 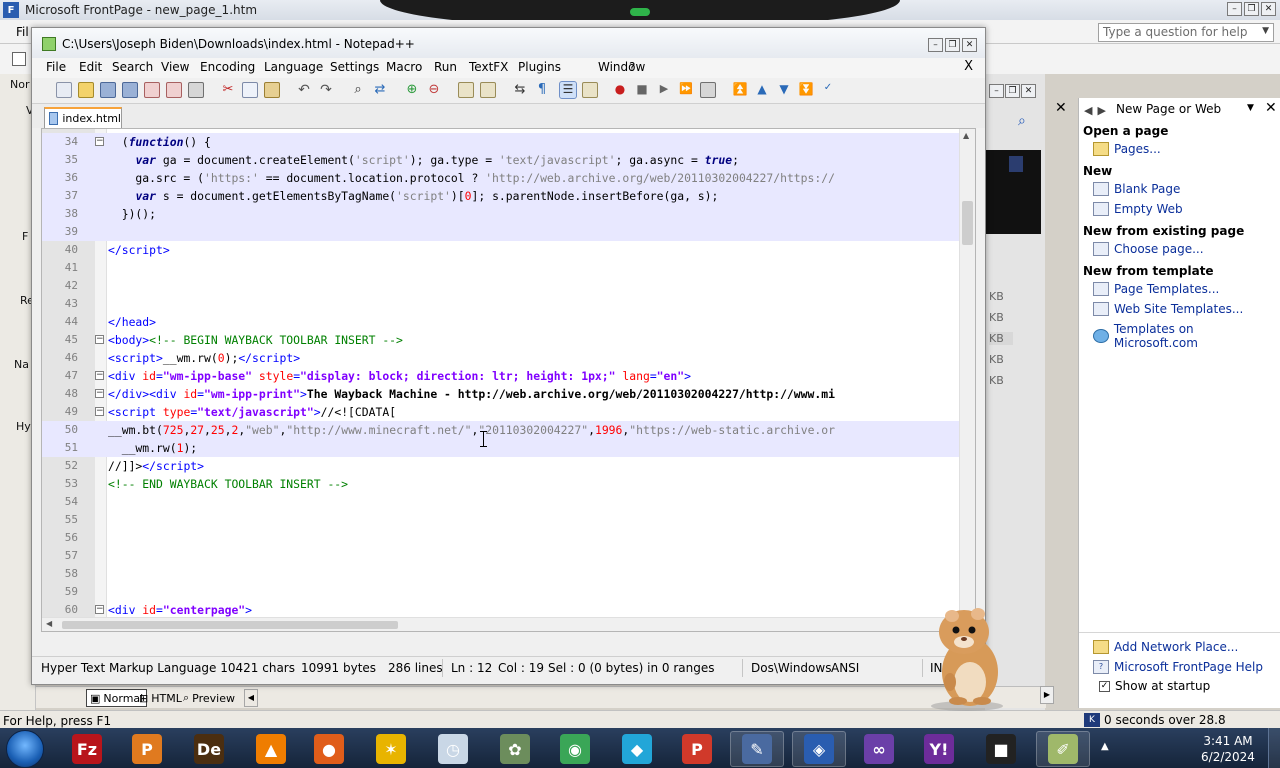 What do you see at coordinates (686, 90) in the screenshot?
I see `run-macro-multiple-icon: ⏩` at bounding box center [686, 90].